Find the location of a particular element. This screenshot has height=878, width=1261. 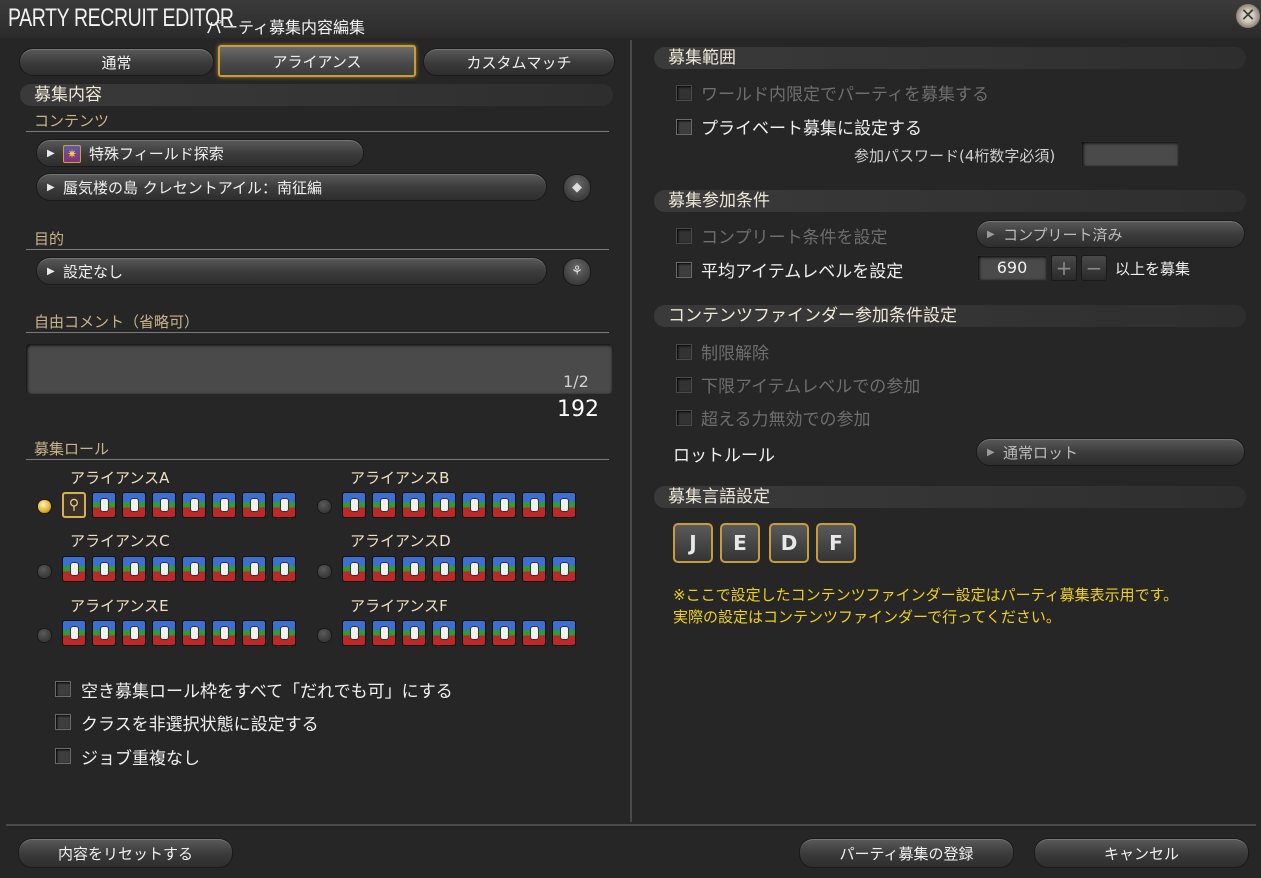

close-icon: ✕ is located at coordinates (1248, 16).